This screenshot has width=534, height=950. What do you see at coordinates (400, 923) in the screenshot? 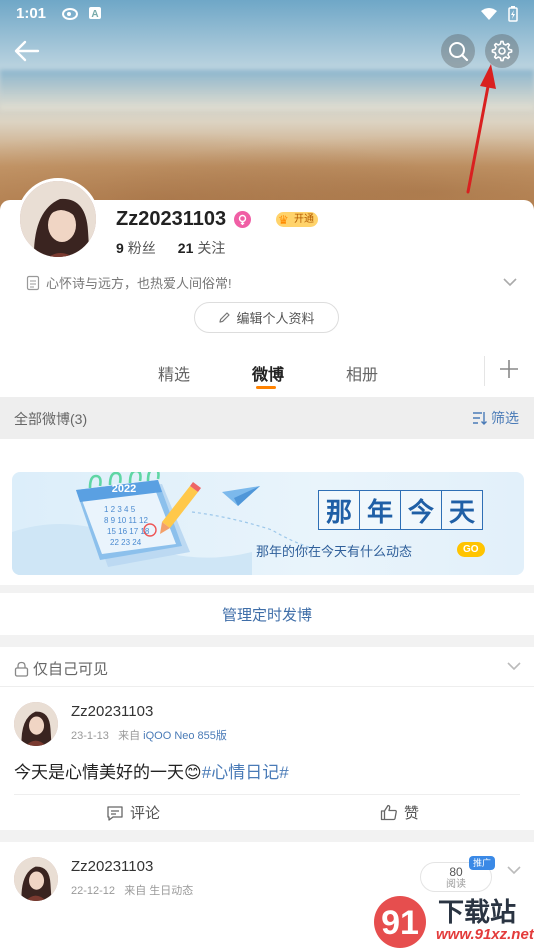
I see `svg-text: 91` at bounding box center [400, 923].